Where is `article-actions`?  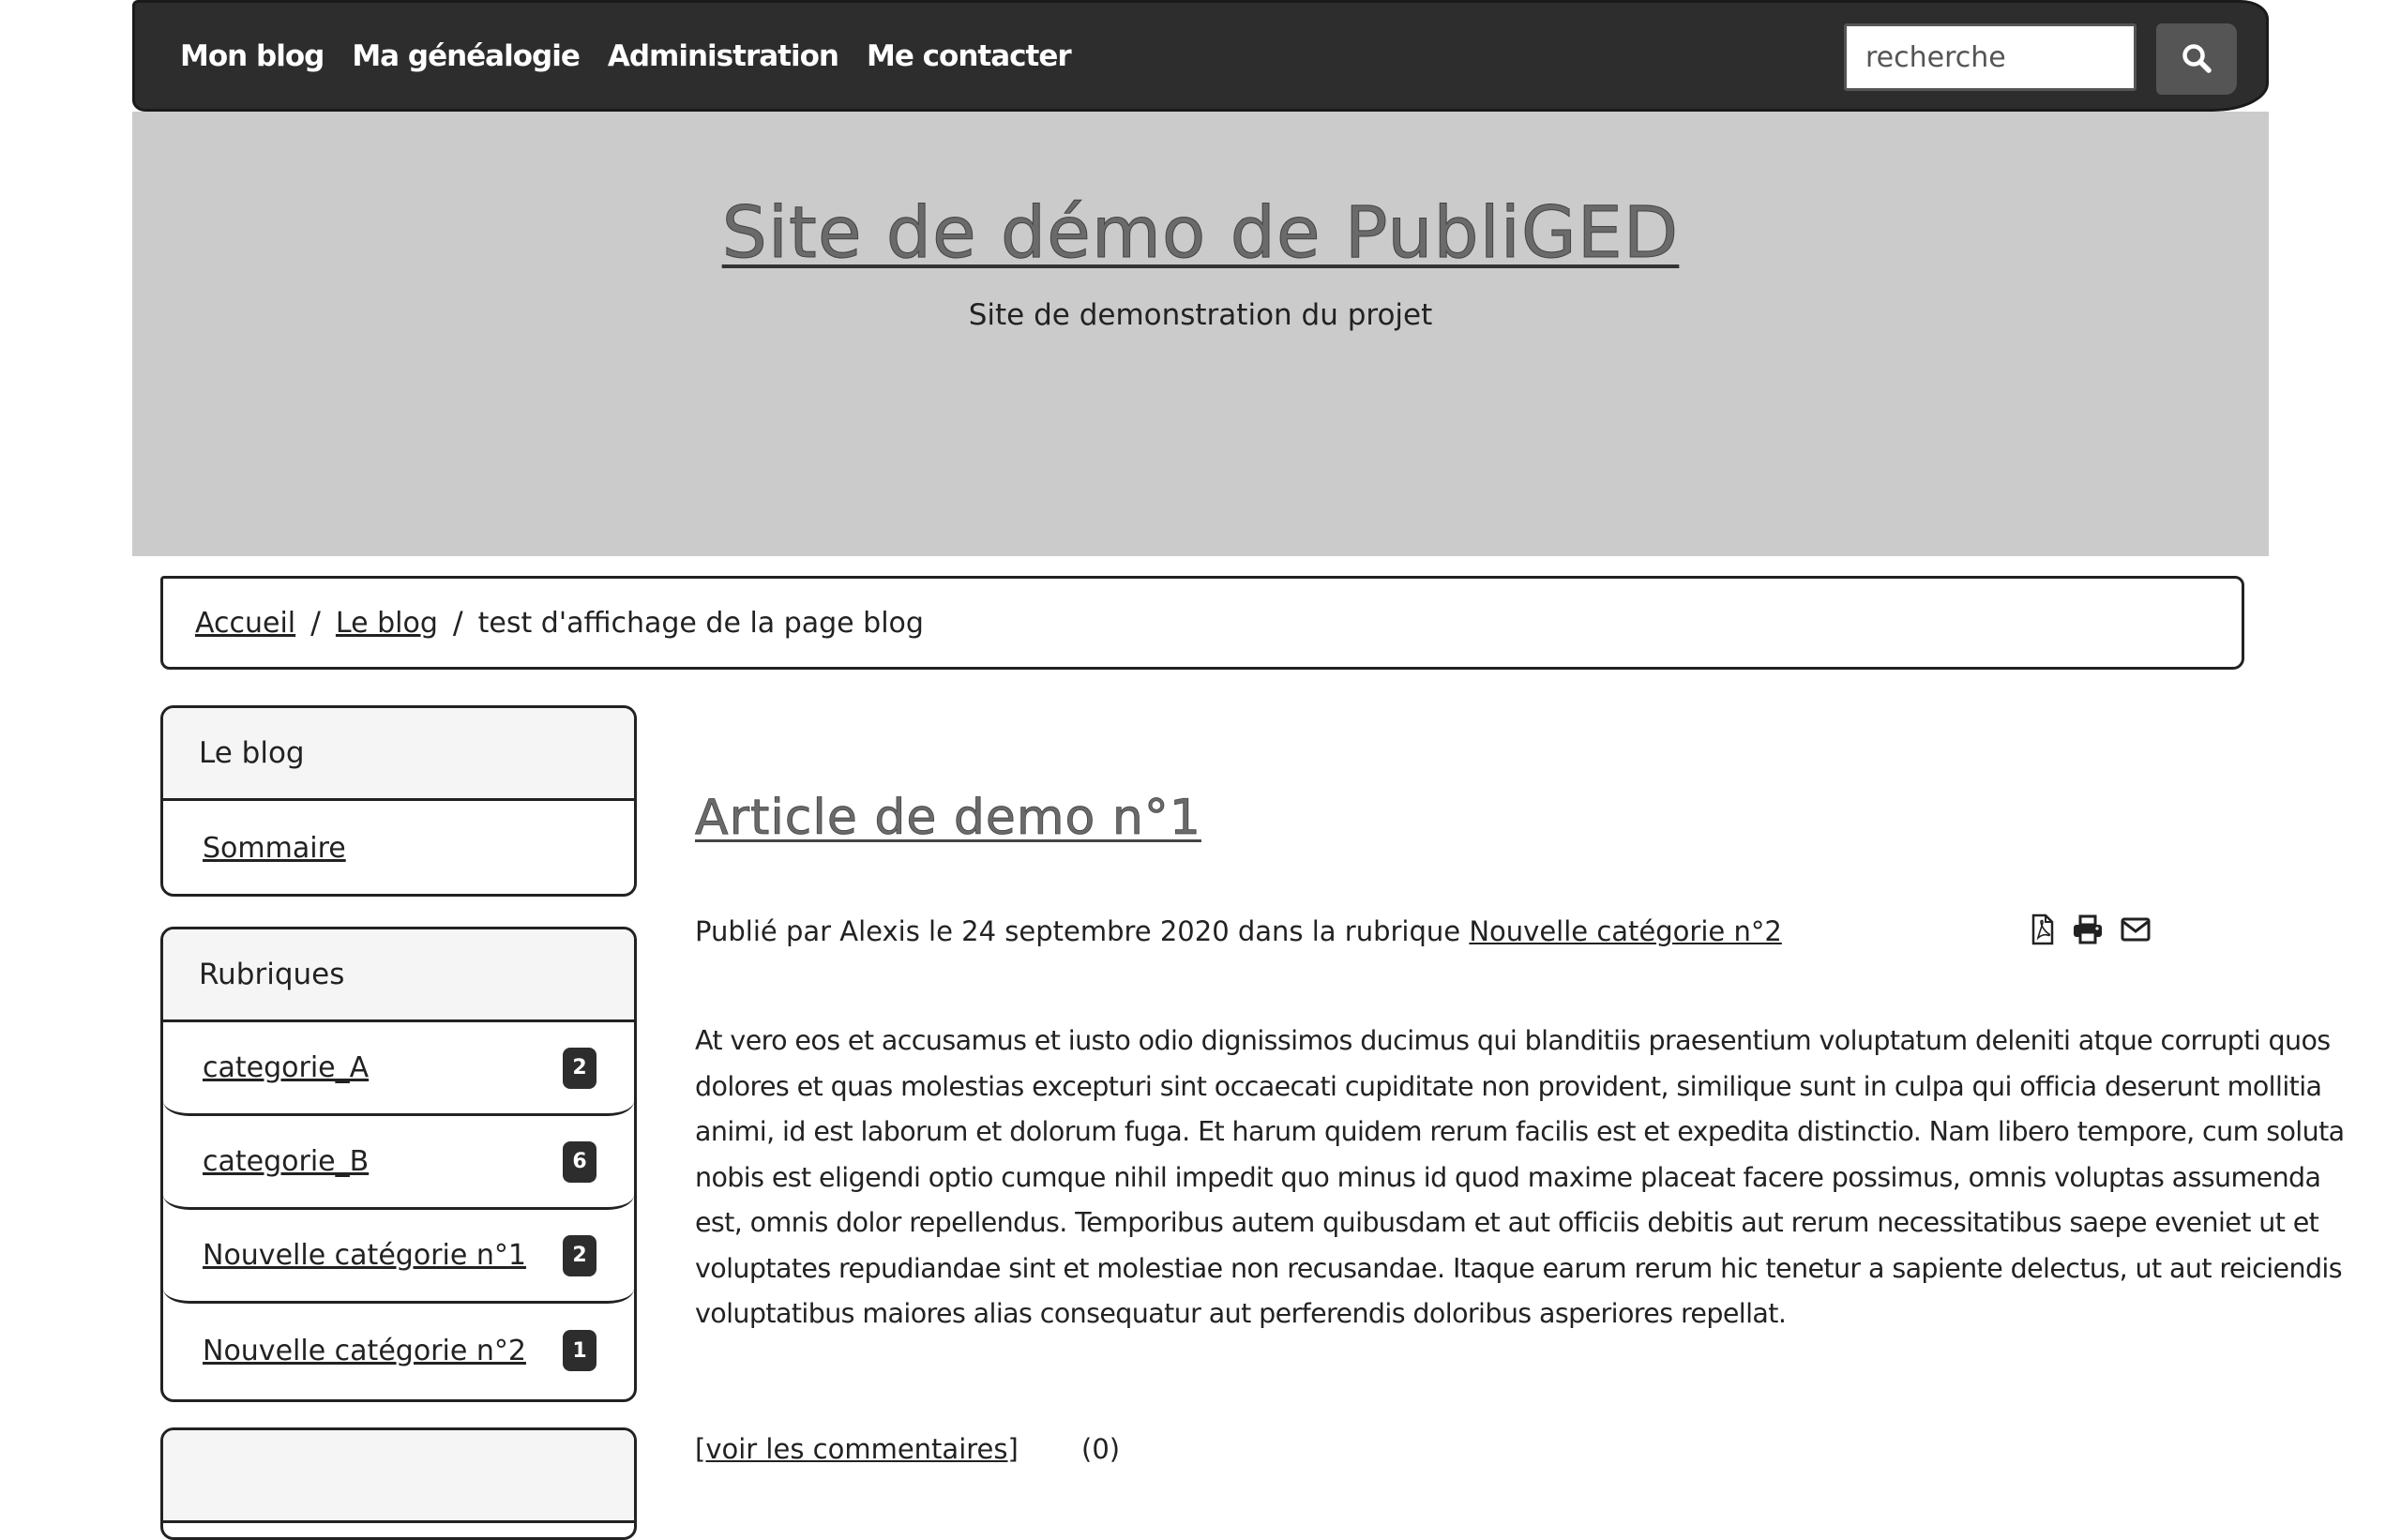
article-actions is located at coordinates (2091, 929).